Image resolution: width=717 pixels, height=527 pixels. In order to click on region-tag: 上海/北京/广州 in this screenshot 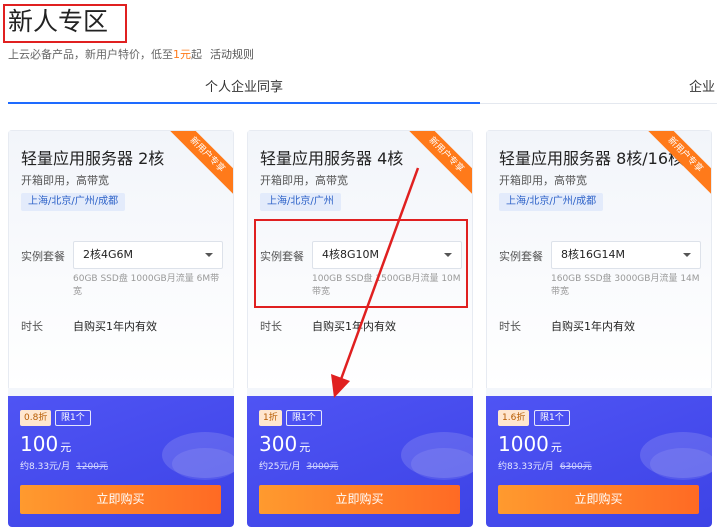, I will do `click(300, 202)`.